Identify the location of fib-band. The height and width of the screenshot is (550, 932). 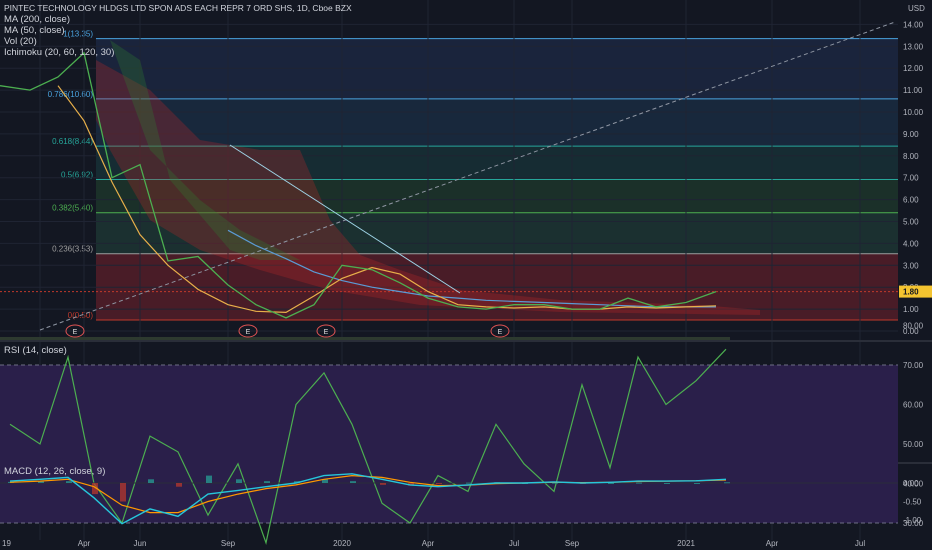
(497, 122).